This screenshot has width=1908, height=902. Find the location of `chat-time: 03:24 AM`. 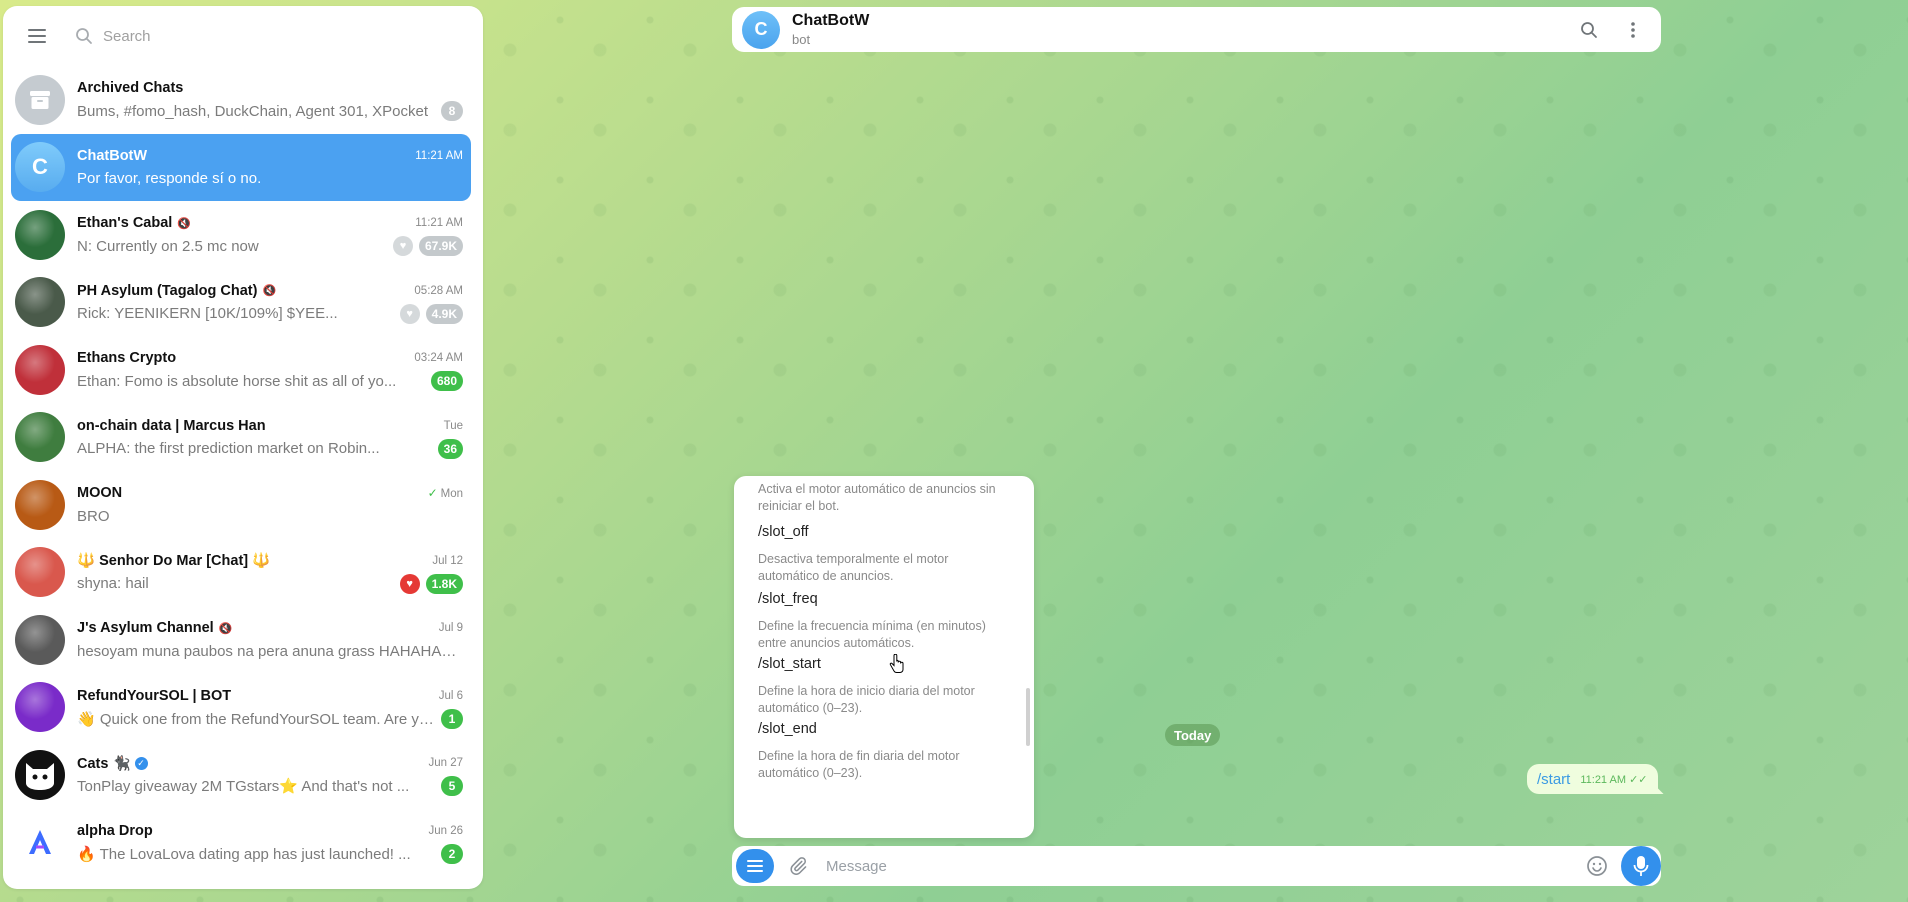

chat-time: 03:24 AM is located at coordinates (438, 358).